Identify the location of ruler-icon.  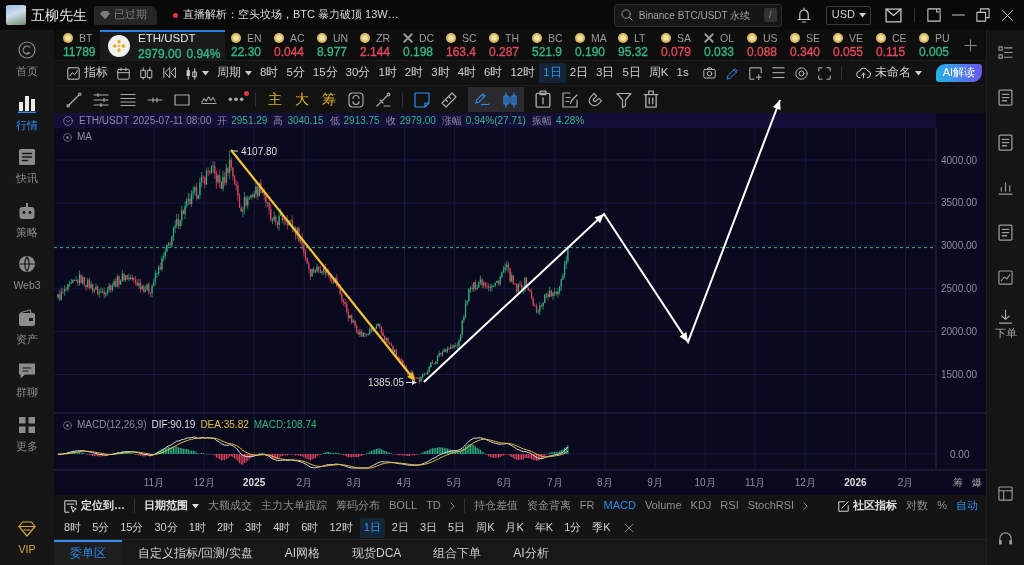
(449, 99).